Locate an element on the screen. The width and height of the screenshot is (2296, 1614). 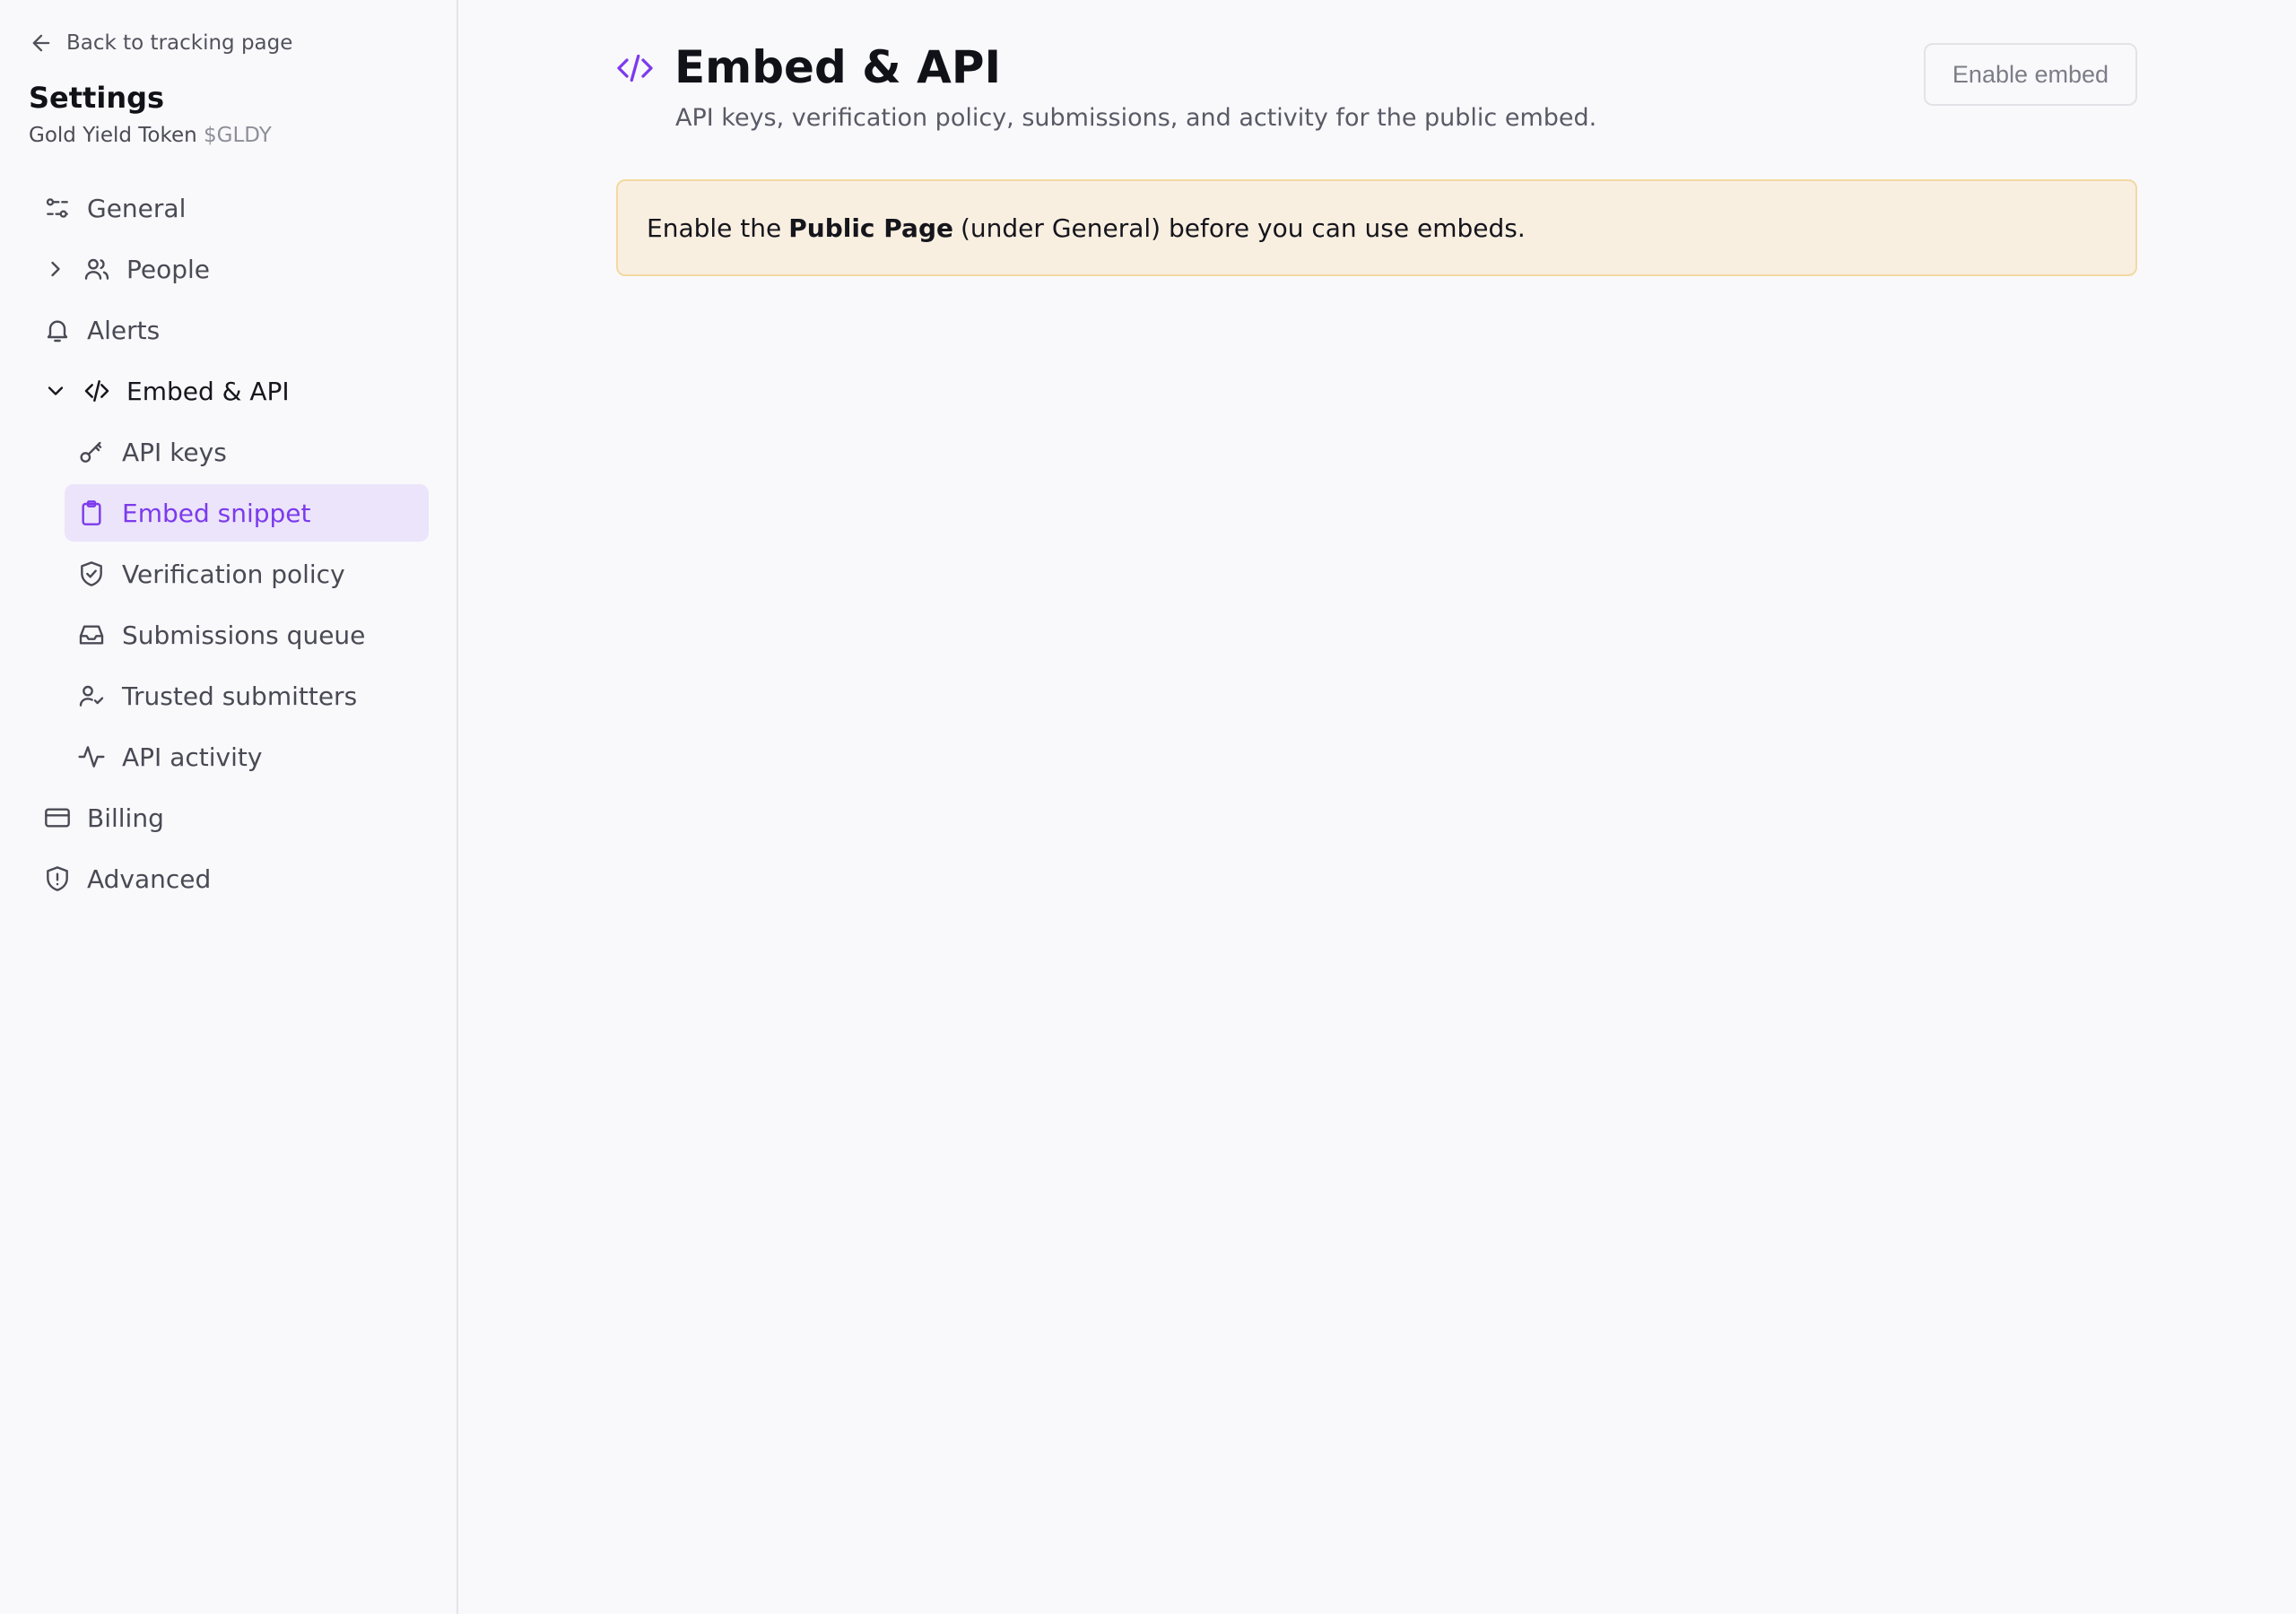
arrow-left-icon is located at coordinates (41, 43).